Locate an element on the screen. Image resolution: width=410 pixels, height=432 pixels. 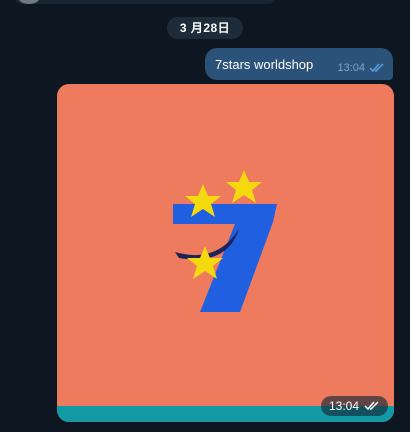
outgoing-message-bubble: 7stars worldshop 13:04 is located at coordinates (299, 64).